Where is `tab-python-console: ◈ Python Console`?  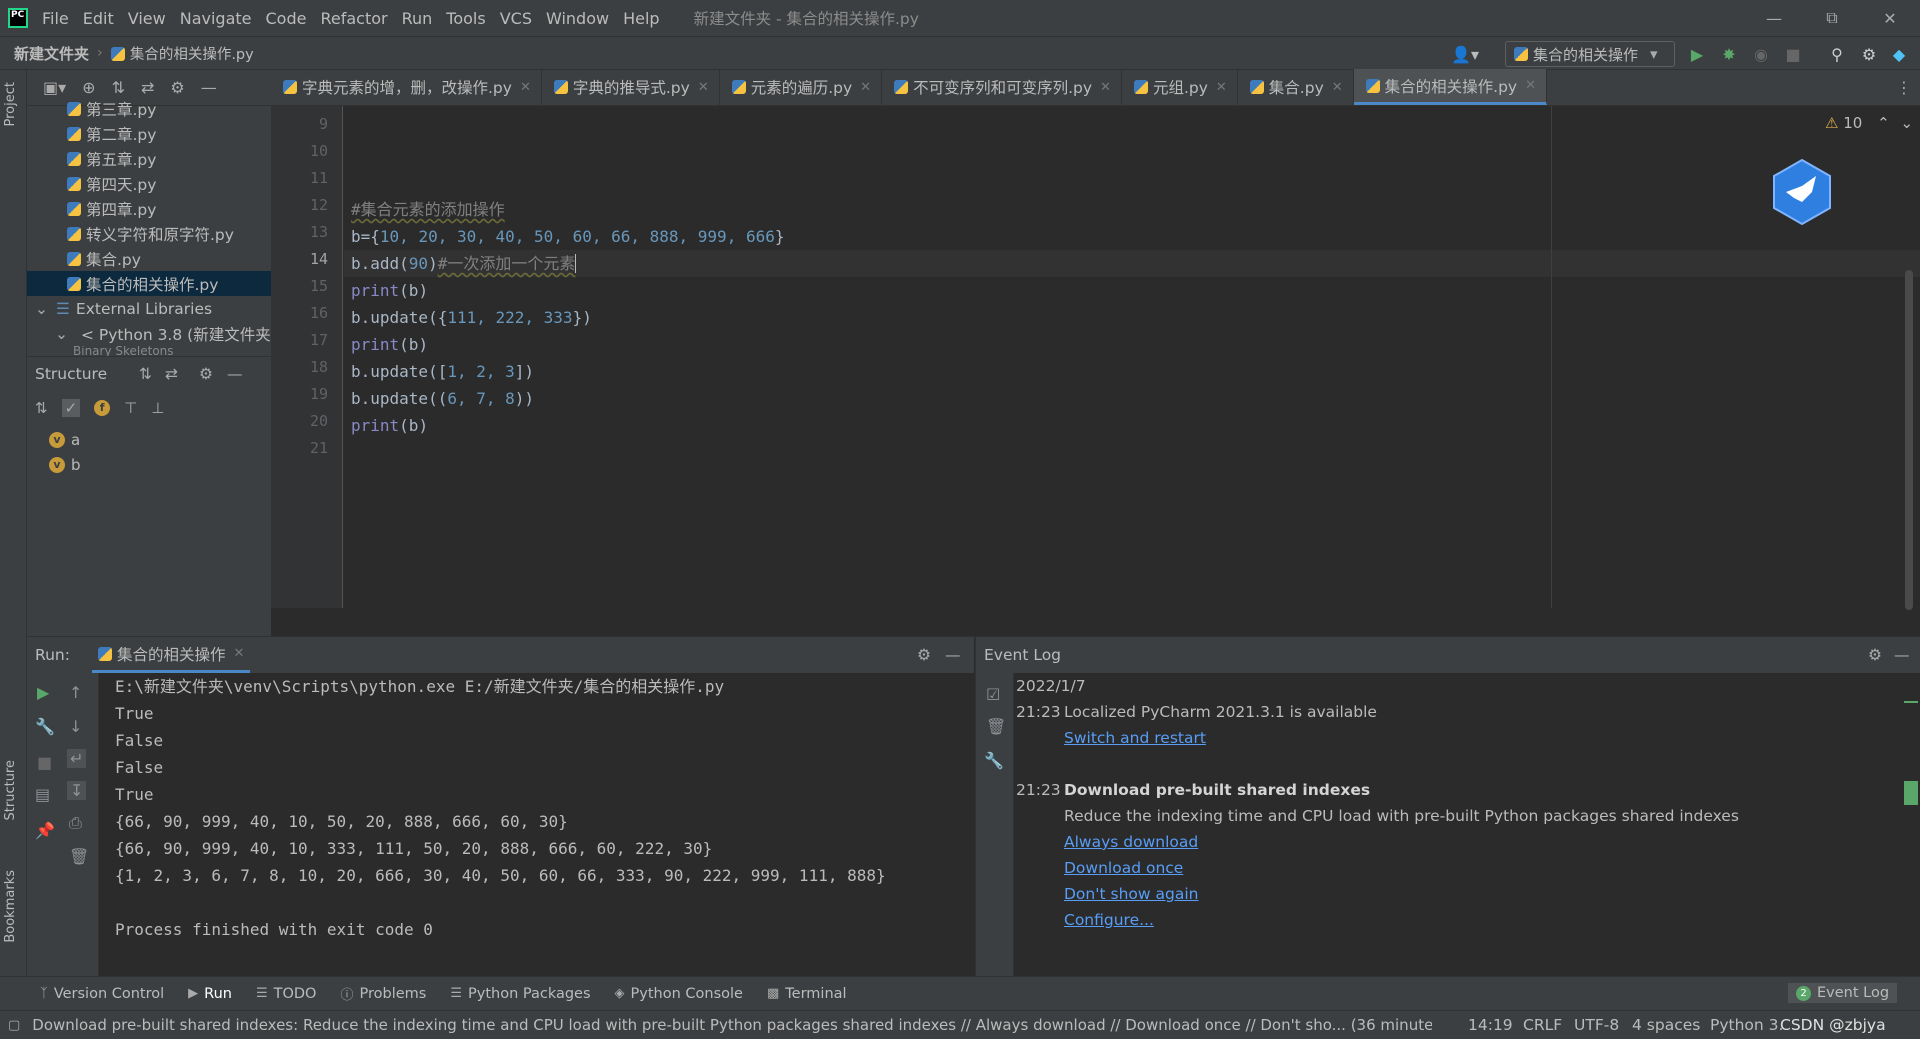 tab-python-console: ◈ Python Console is located at coordinates (679, 994).